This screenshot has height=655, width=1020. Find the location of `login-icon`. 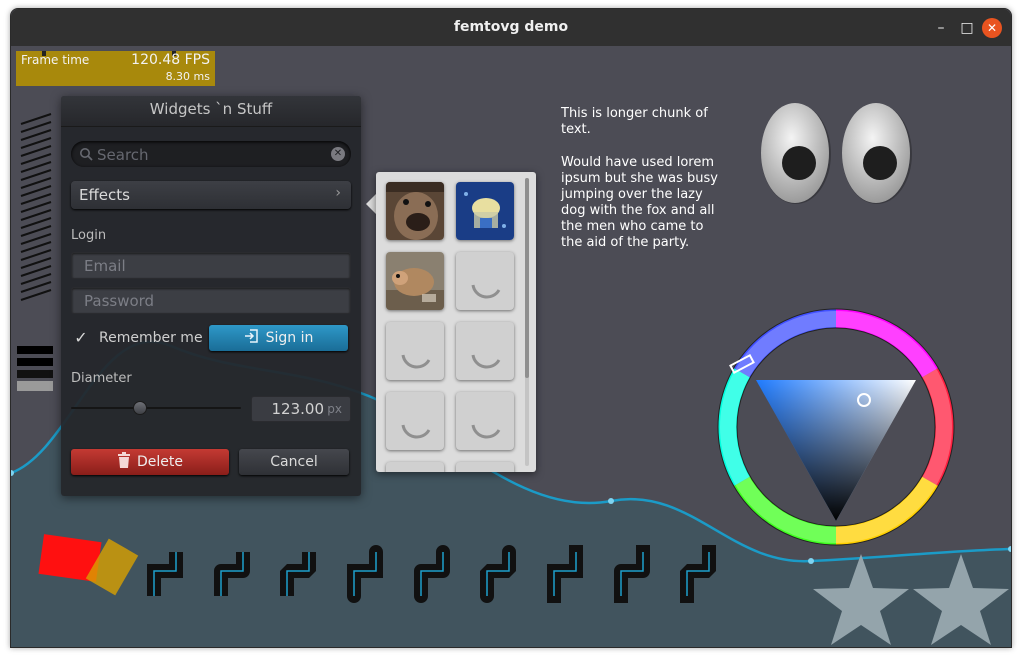

login-icon is located at coordinates (251, 336).